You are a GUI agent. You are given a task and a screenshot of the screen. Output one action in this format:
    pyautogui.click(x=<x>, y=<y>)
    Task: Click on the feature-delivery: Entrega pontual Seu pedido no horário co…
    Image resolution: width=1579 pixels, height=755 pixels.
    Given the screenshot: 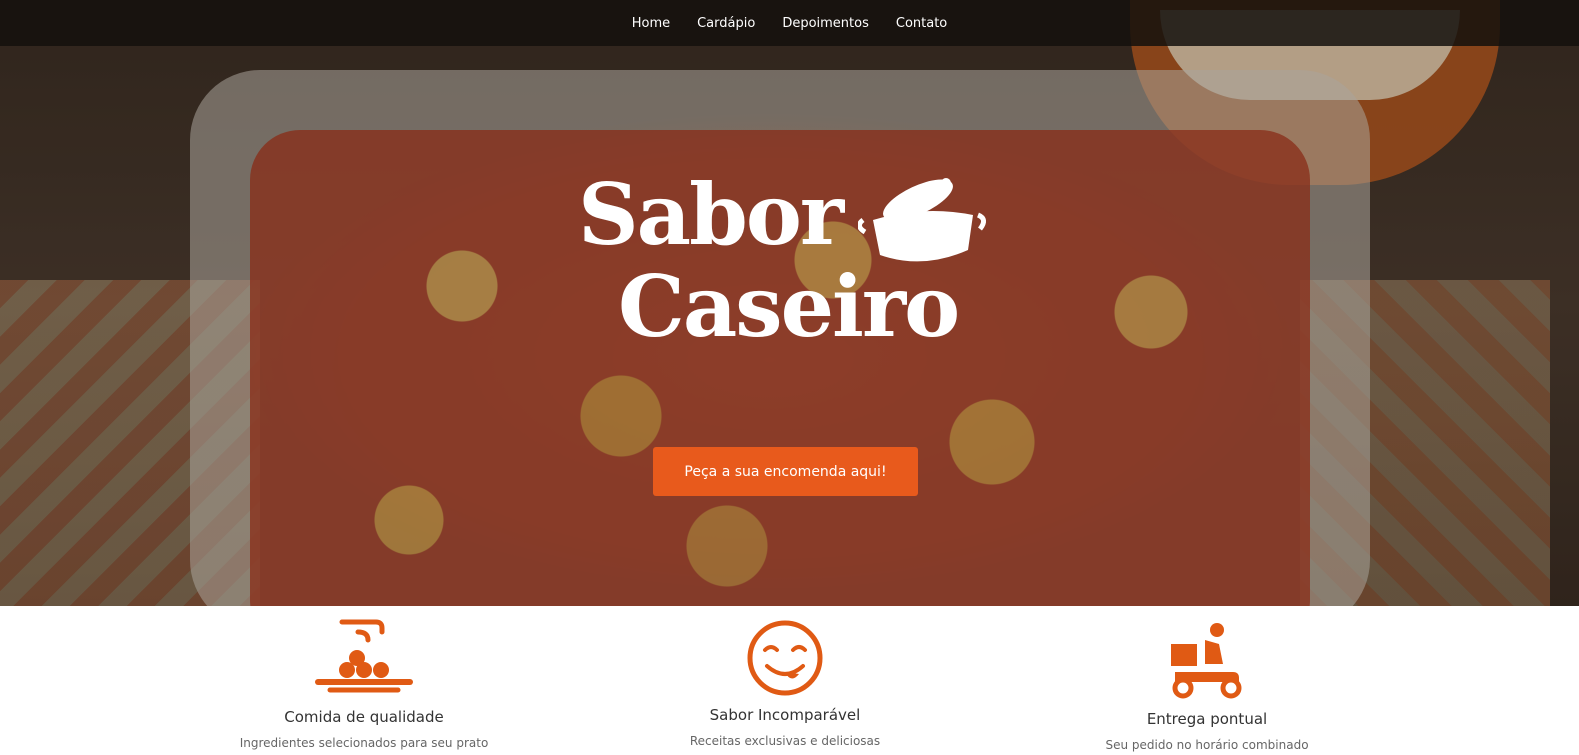 What is the action you would take?
    pyautogui.click(x=1207, y=679)
    